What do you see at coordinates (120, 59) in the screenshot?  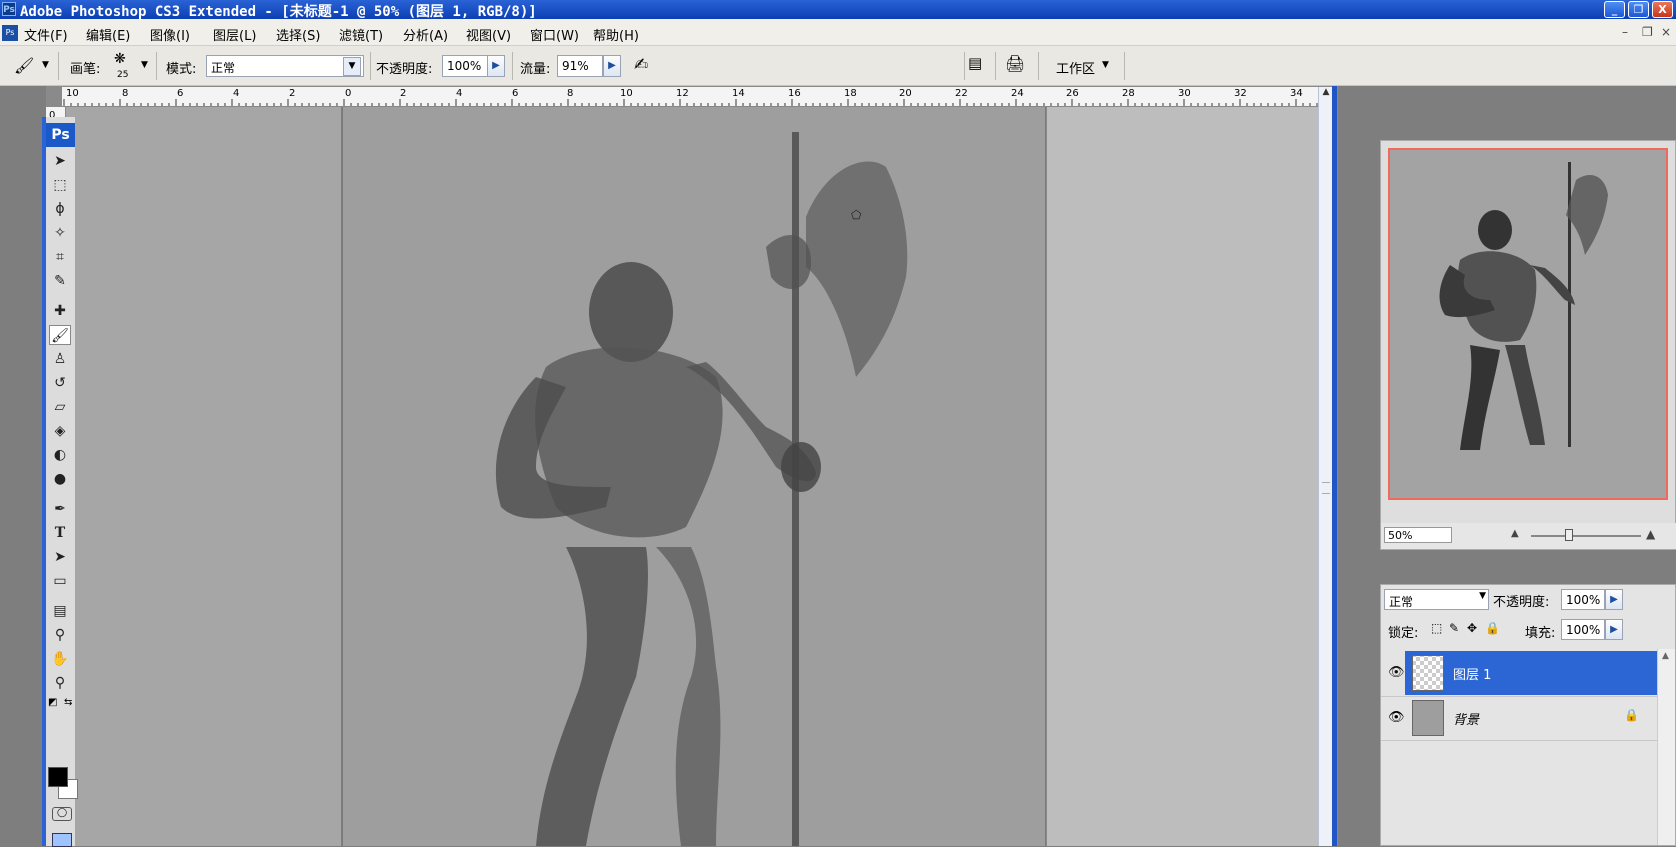 I see `brush-preview-icon: ❋` at bounding box center [120, 59].